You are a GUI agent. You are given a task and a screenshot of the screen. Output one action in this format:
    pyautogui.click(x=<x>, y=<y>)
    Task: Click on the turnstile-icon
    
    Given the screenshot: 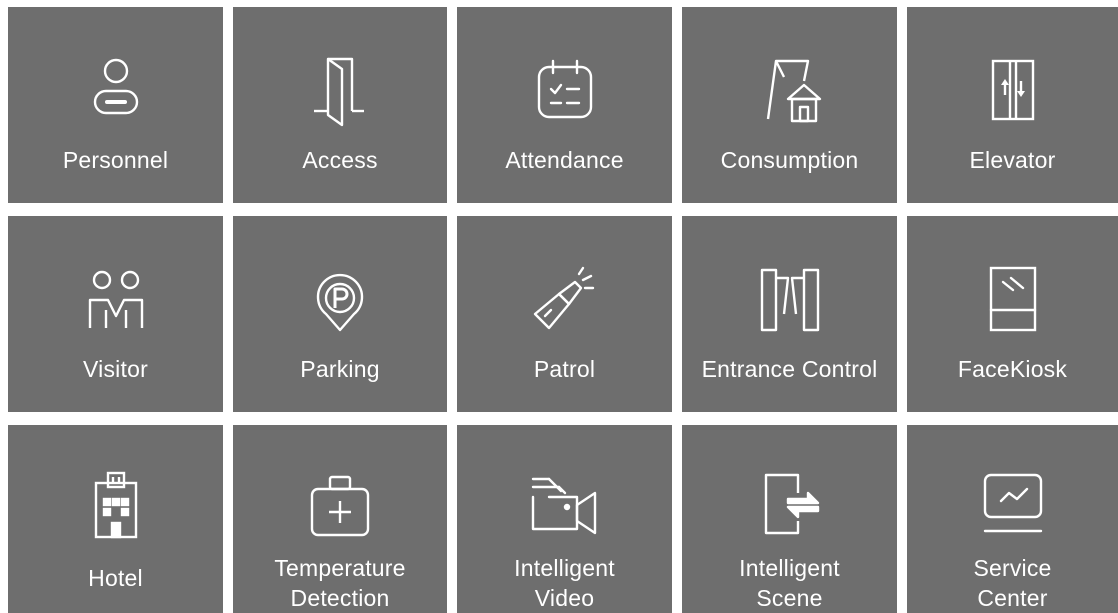 What is the action you would take?
    pyautogui.click(x=790, y=300)
    